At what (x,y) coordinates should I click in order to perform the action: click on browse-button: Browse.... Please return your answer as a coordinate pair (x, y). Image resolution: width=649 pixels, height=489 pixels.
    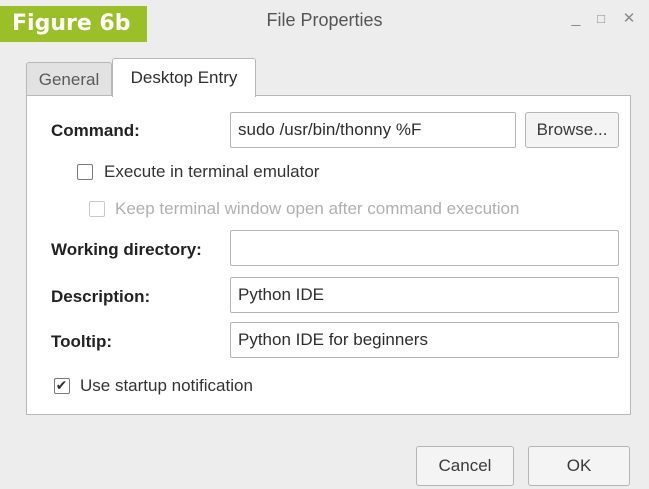
    Looking at the image, I should click on (572, 130).